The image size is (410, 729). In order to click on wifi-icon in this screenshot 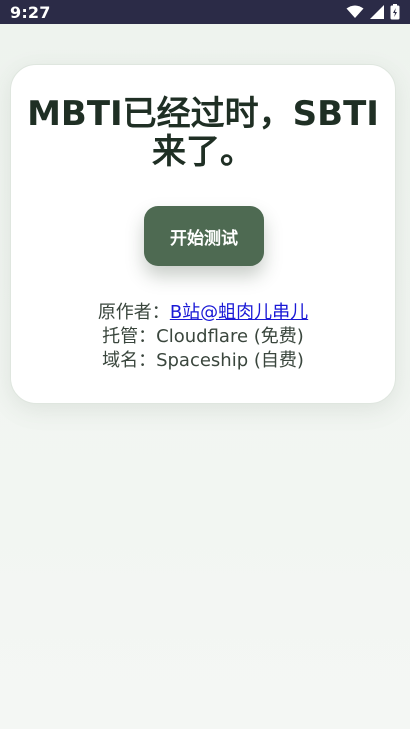, I will do `click(355, 12)`.